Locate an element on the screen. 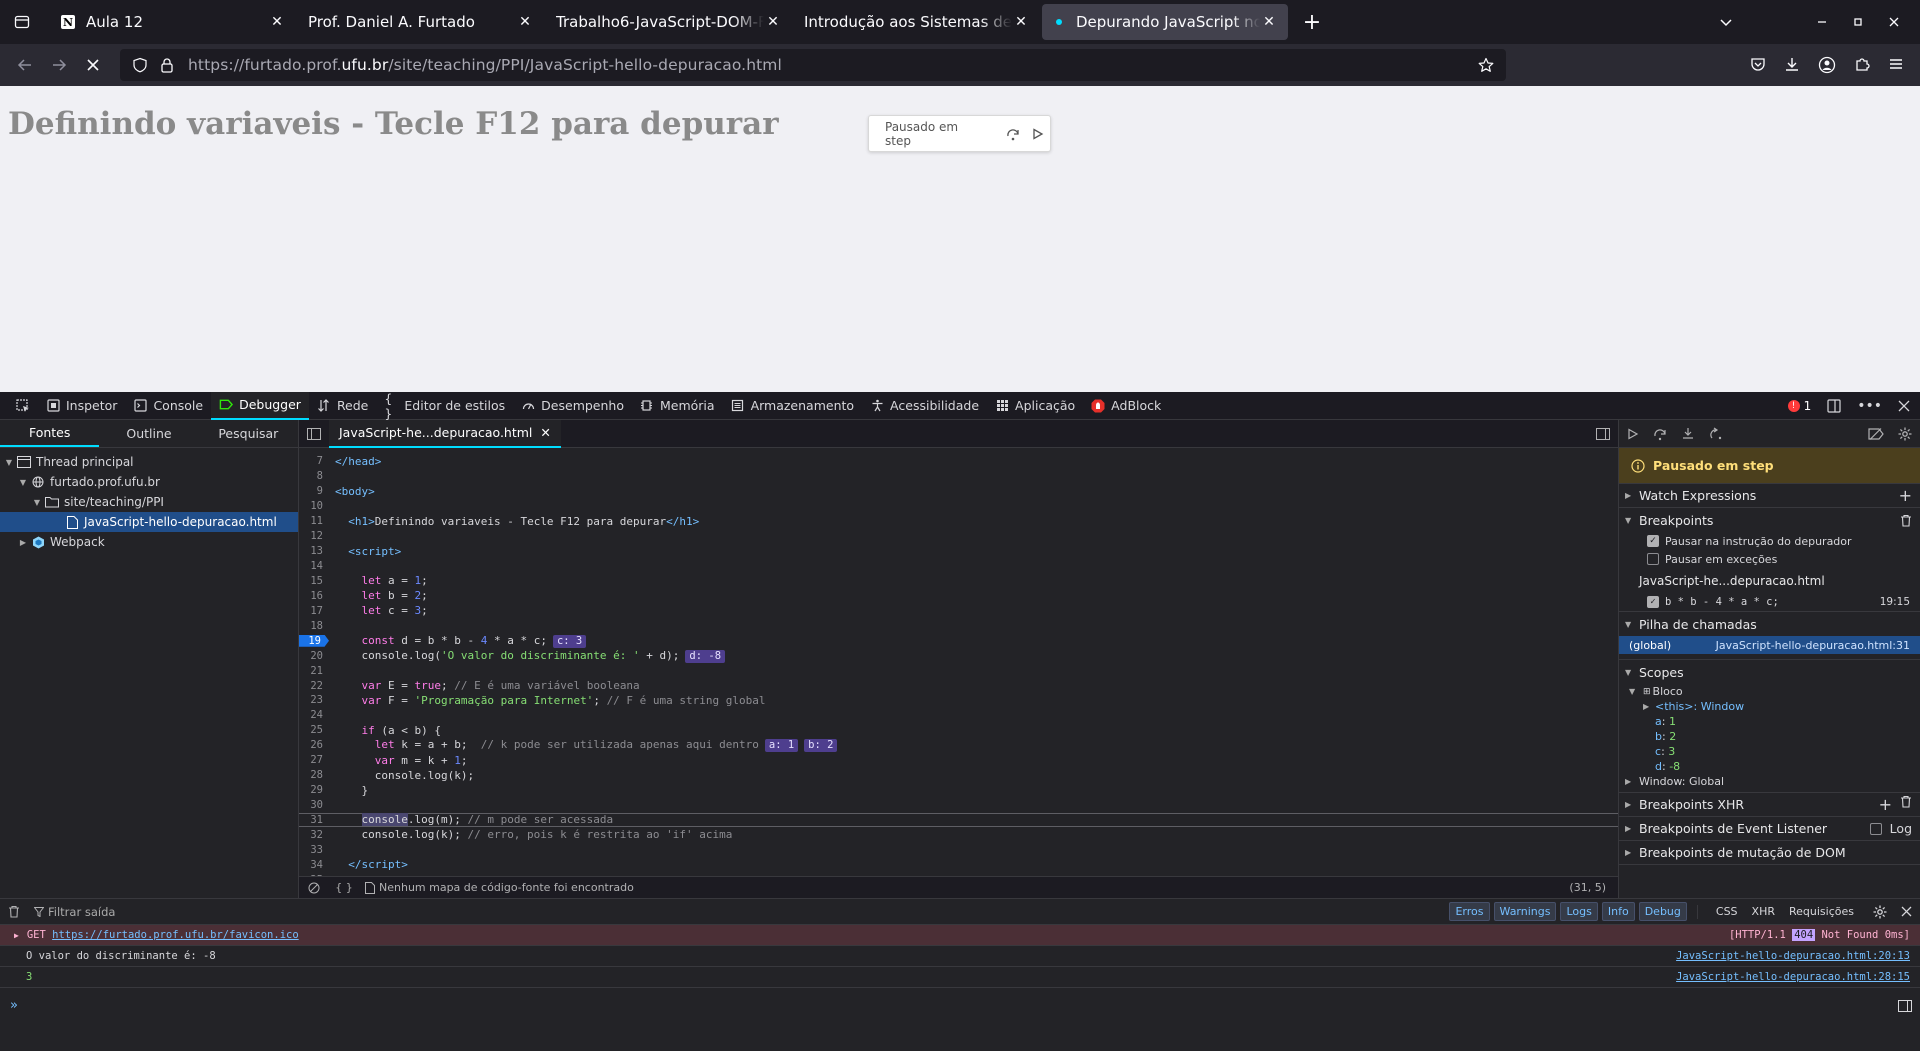  new-tab-button: + is located at coordinates (1312, 22).